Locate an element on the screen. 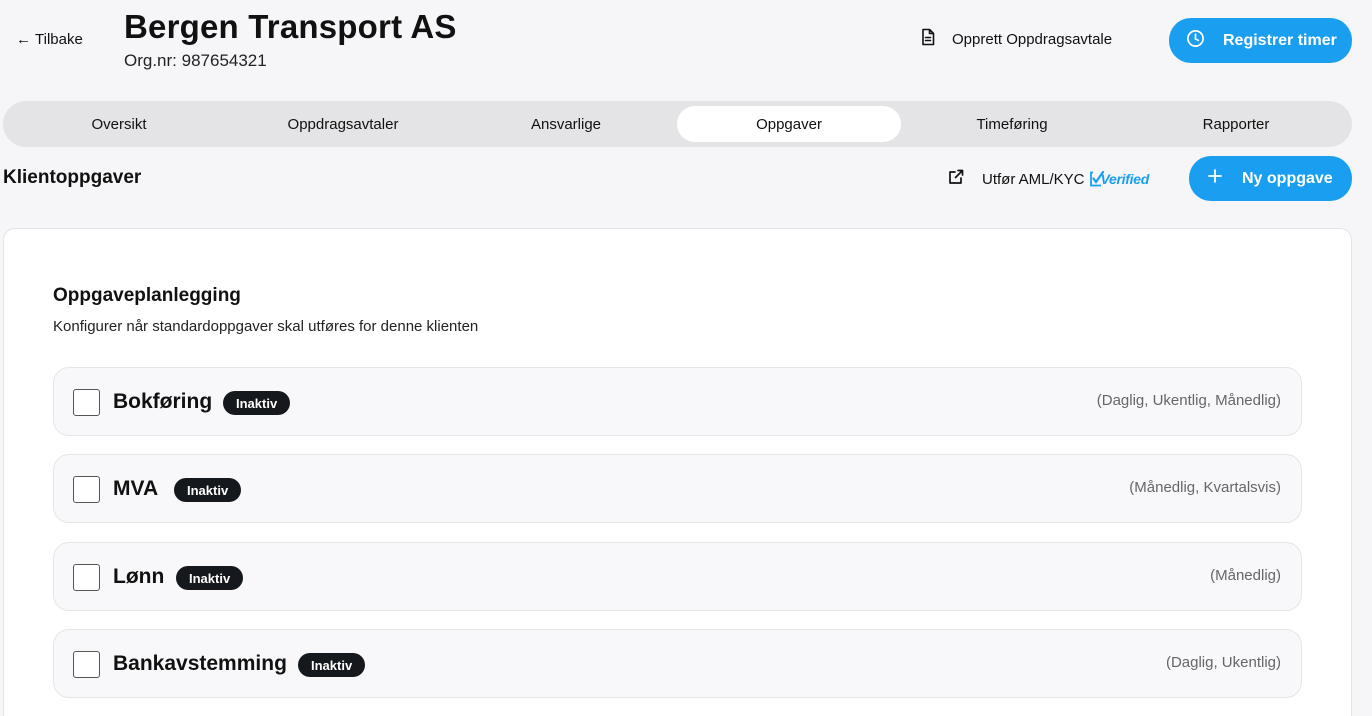 The width and height of the screenshot is (1372, 716). task-frequency: (Daglig, Ukentlig, Månedlig) is located at coordinates (1188, 400).